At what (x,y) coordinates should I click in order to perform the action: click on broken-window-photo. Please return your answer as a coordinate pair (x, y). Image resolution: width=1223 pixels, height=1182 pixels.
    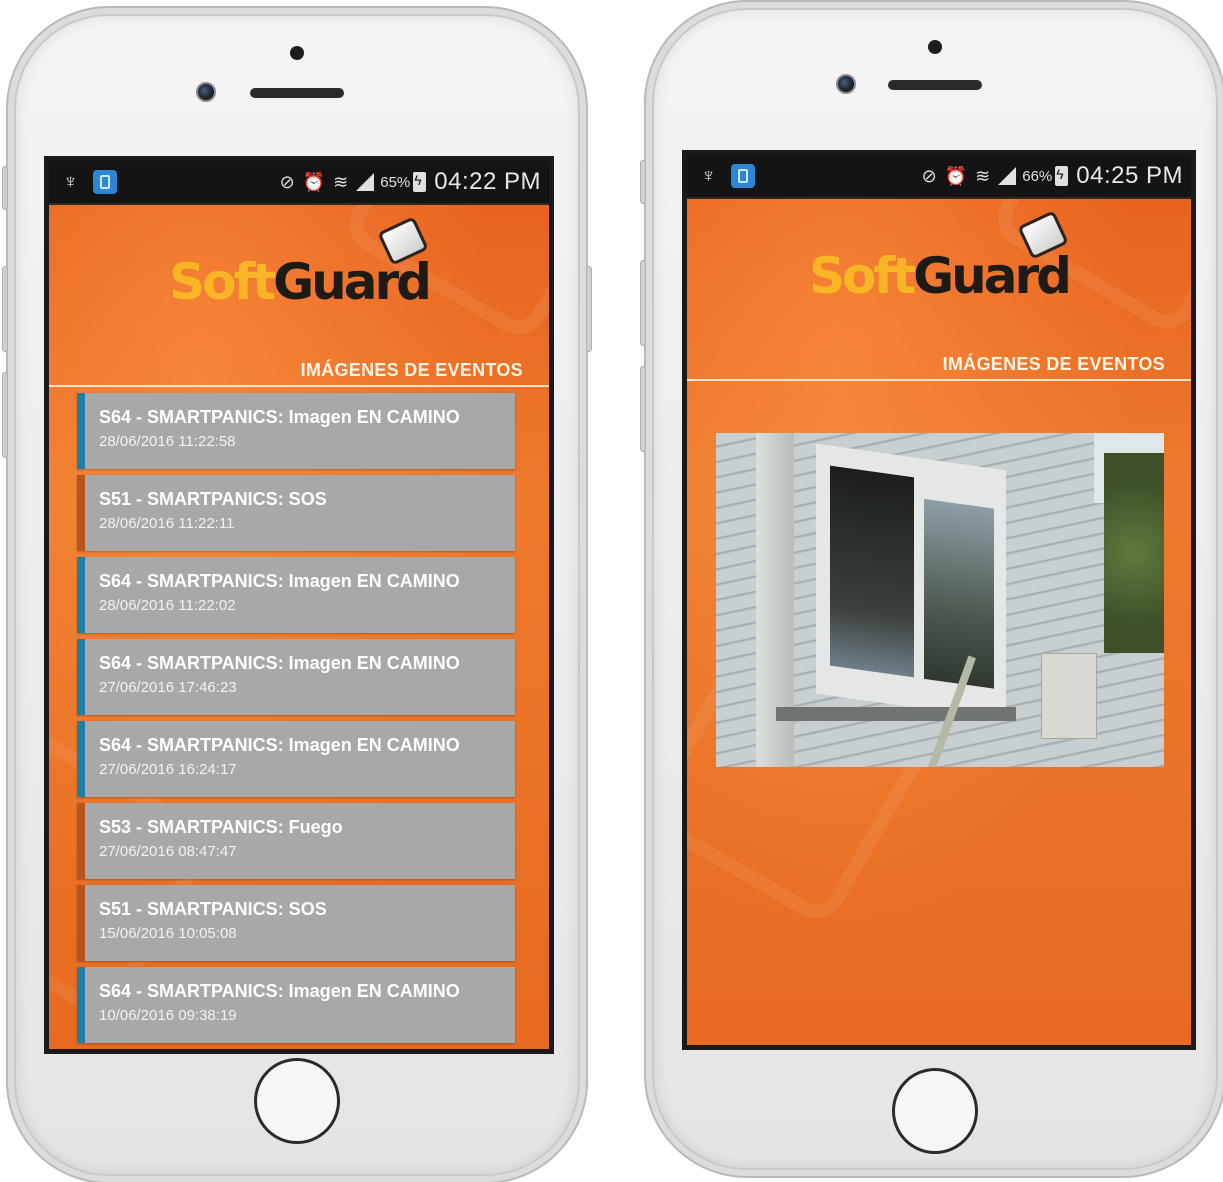
    Looking at the image, I should click on (940, 600).